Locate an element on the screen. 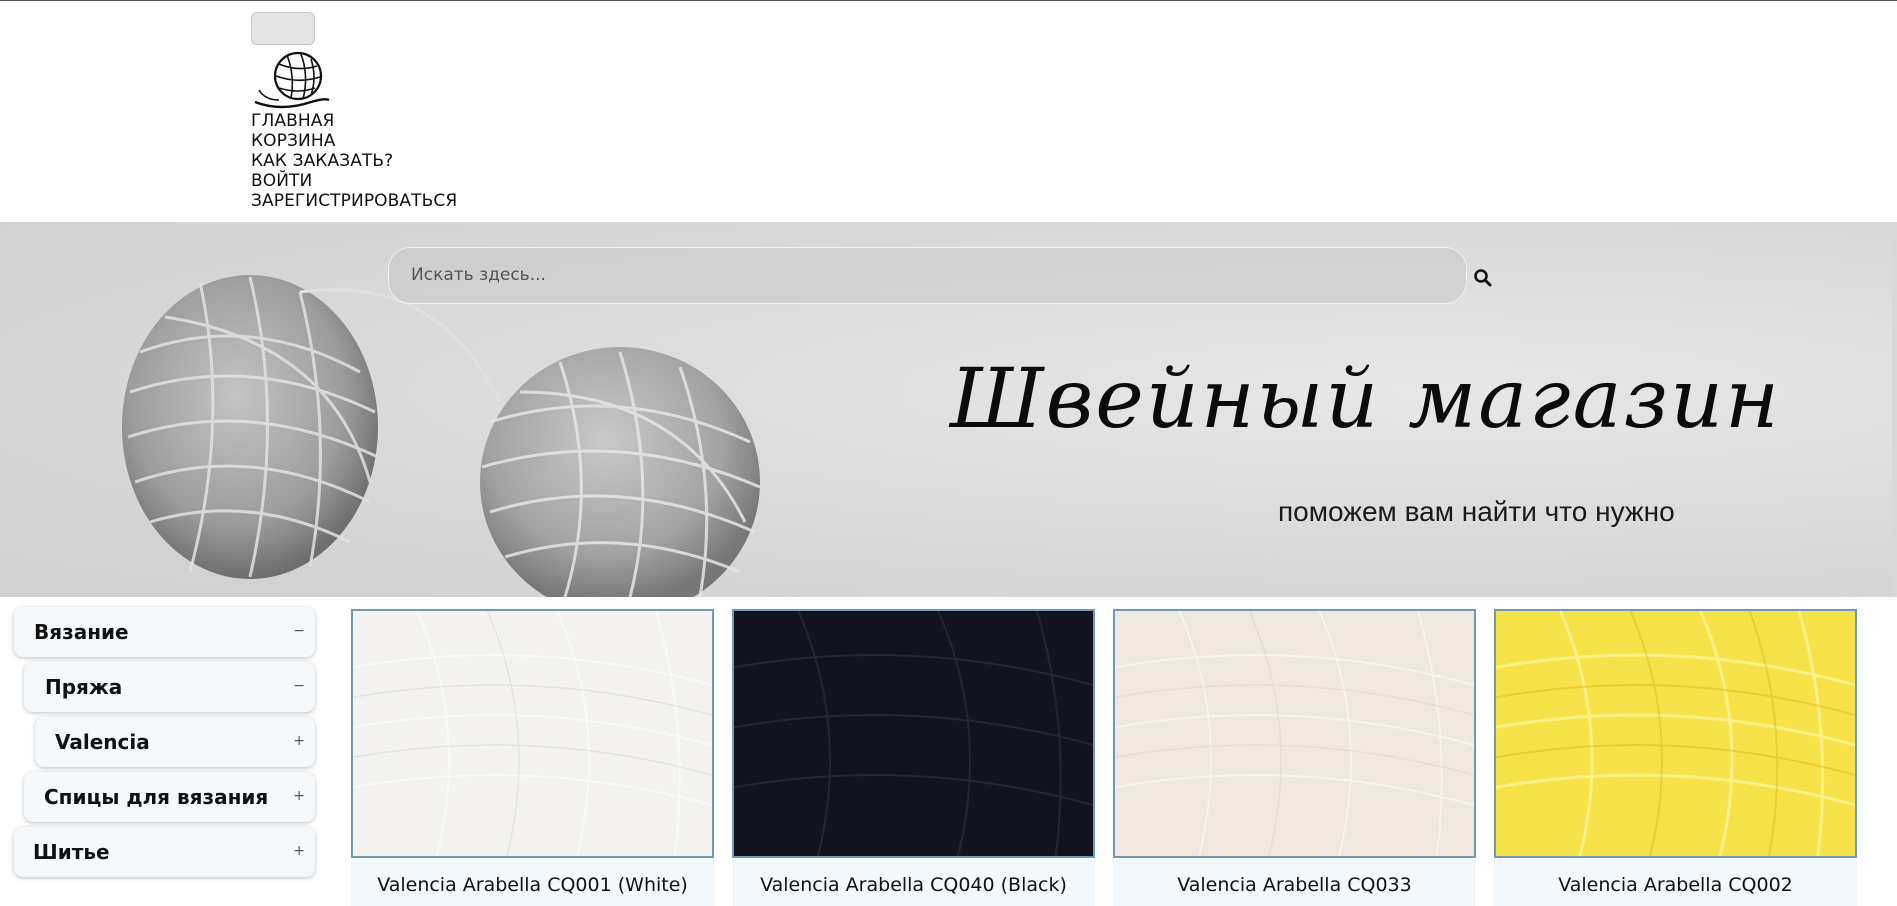 The width and height of the screenshot is (1897, 906). sidebar-item-knitting: Вязание − is located at coordinates (164, 632).